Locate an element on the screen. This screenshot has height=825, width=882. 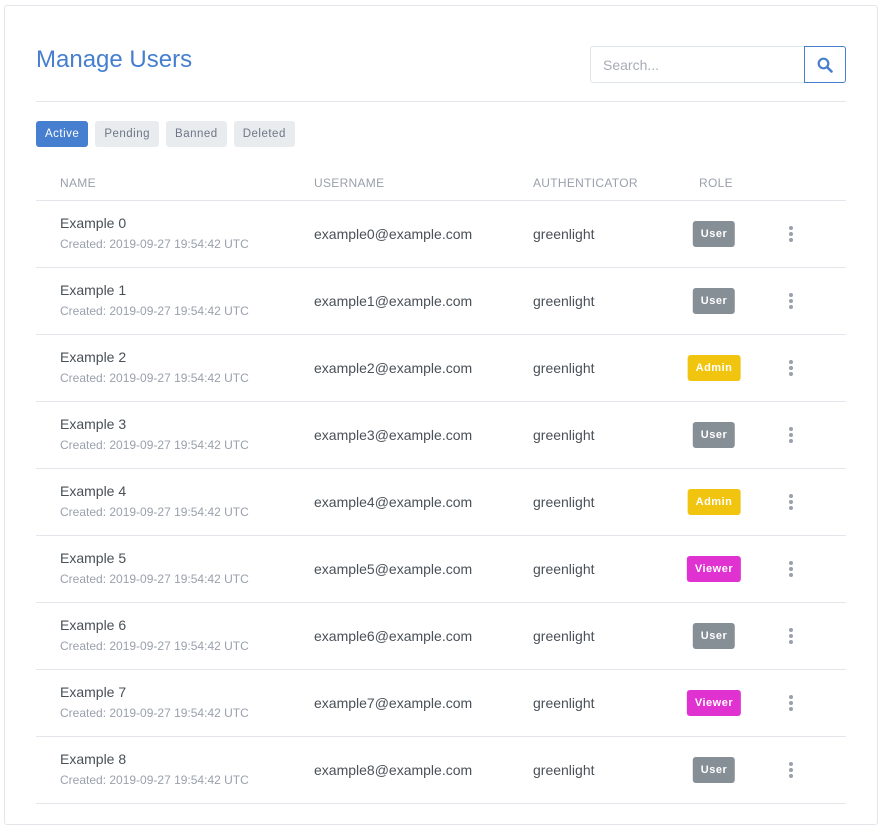
column-header-username: USERNAME is located at coordinates (349, 183).